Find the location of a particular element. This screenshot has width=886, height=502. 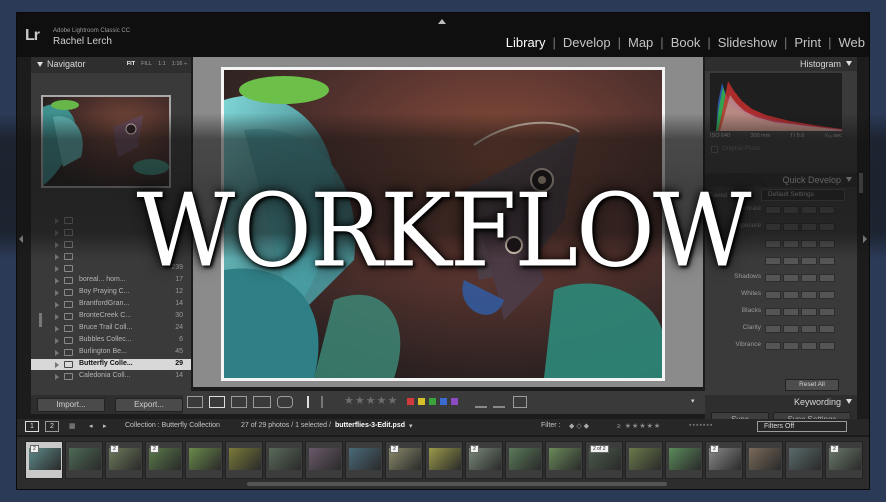

star-rating: ★★★★★ is located at coordinates (371, 400).